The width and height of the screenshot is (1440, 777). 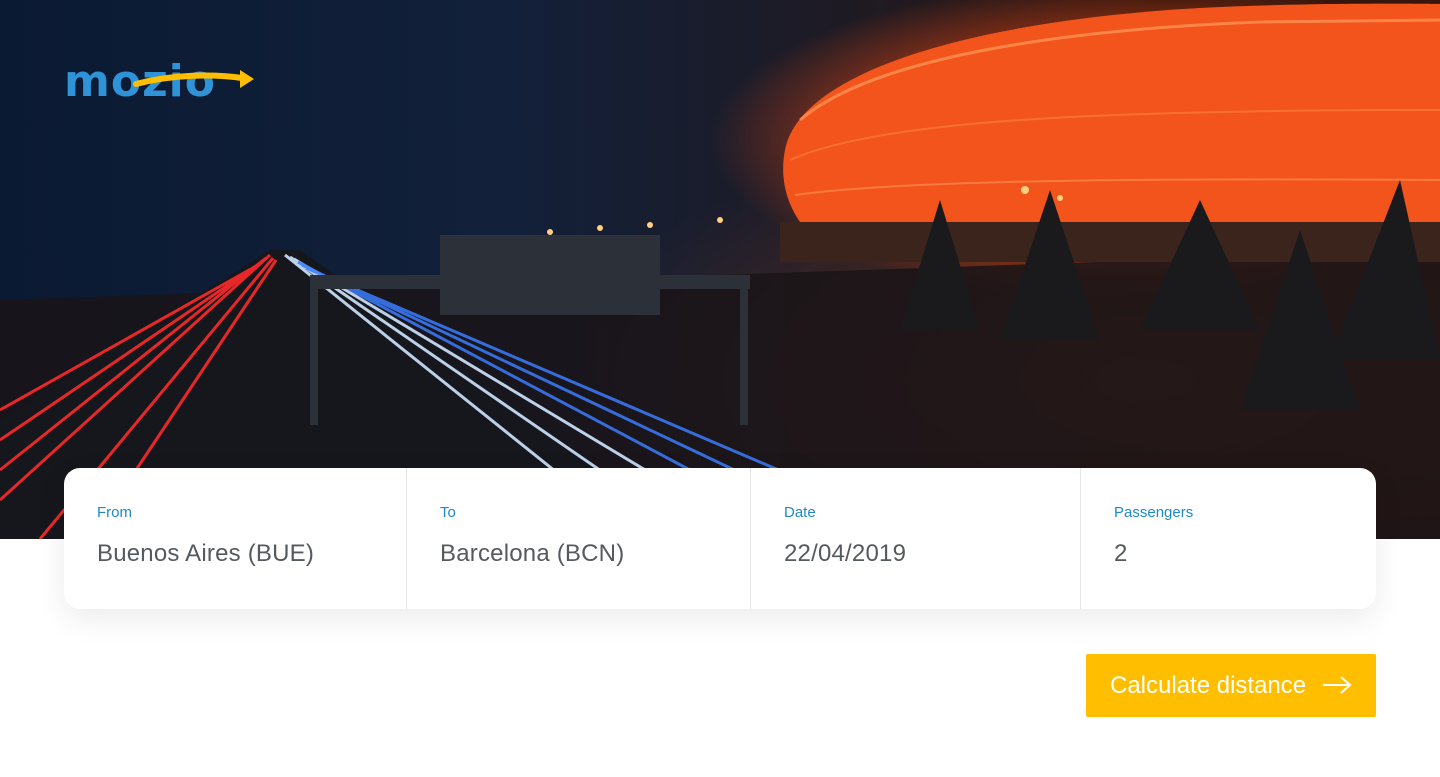 I want to click on passengers-field: Passengers 2, so click(x=1228, y=538).